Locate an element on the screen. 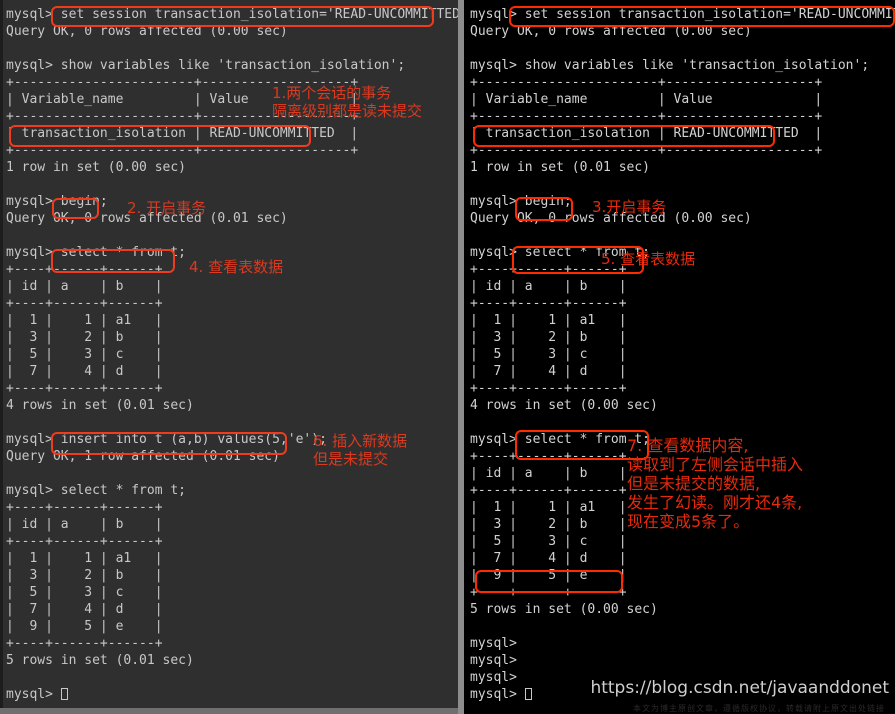 This screenshot has height=714, width=895. watermark-url: https://blog.csdn.net/javaanddonet is located at coordinates (739, 688).